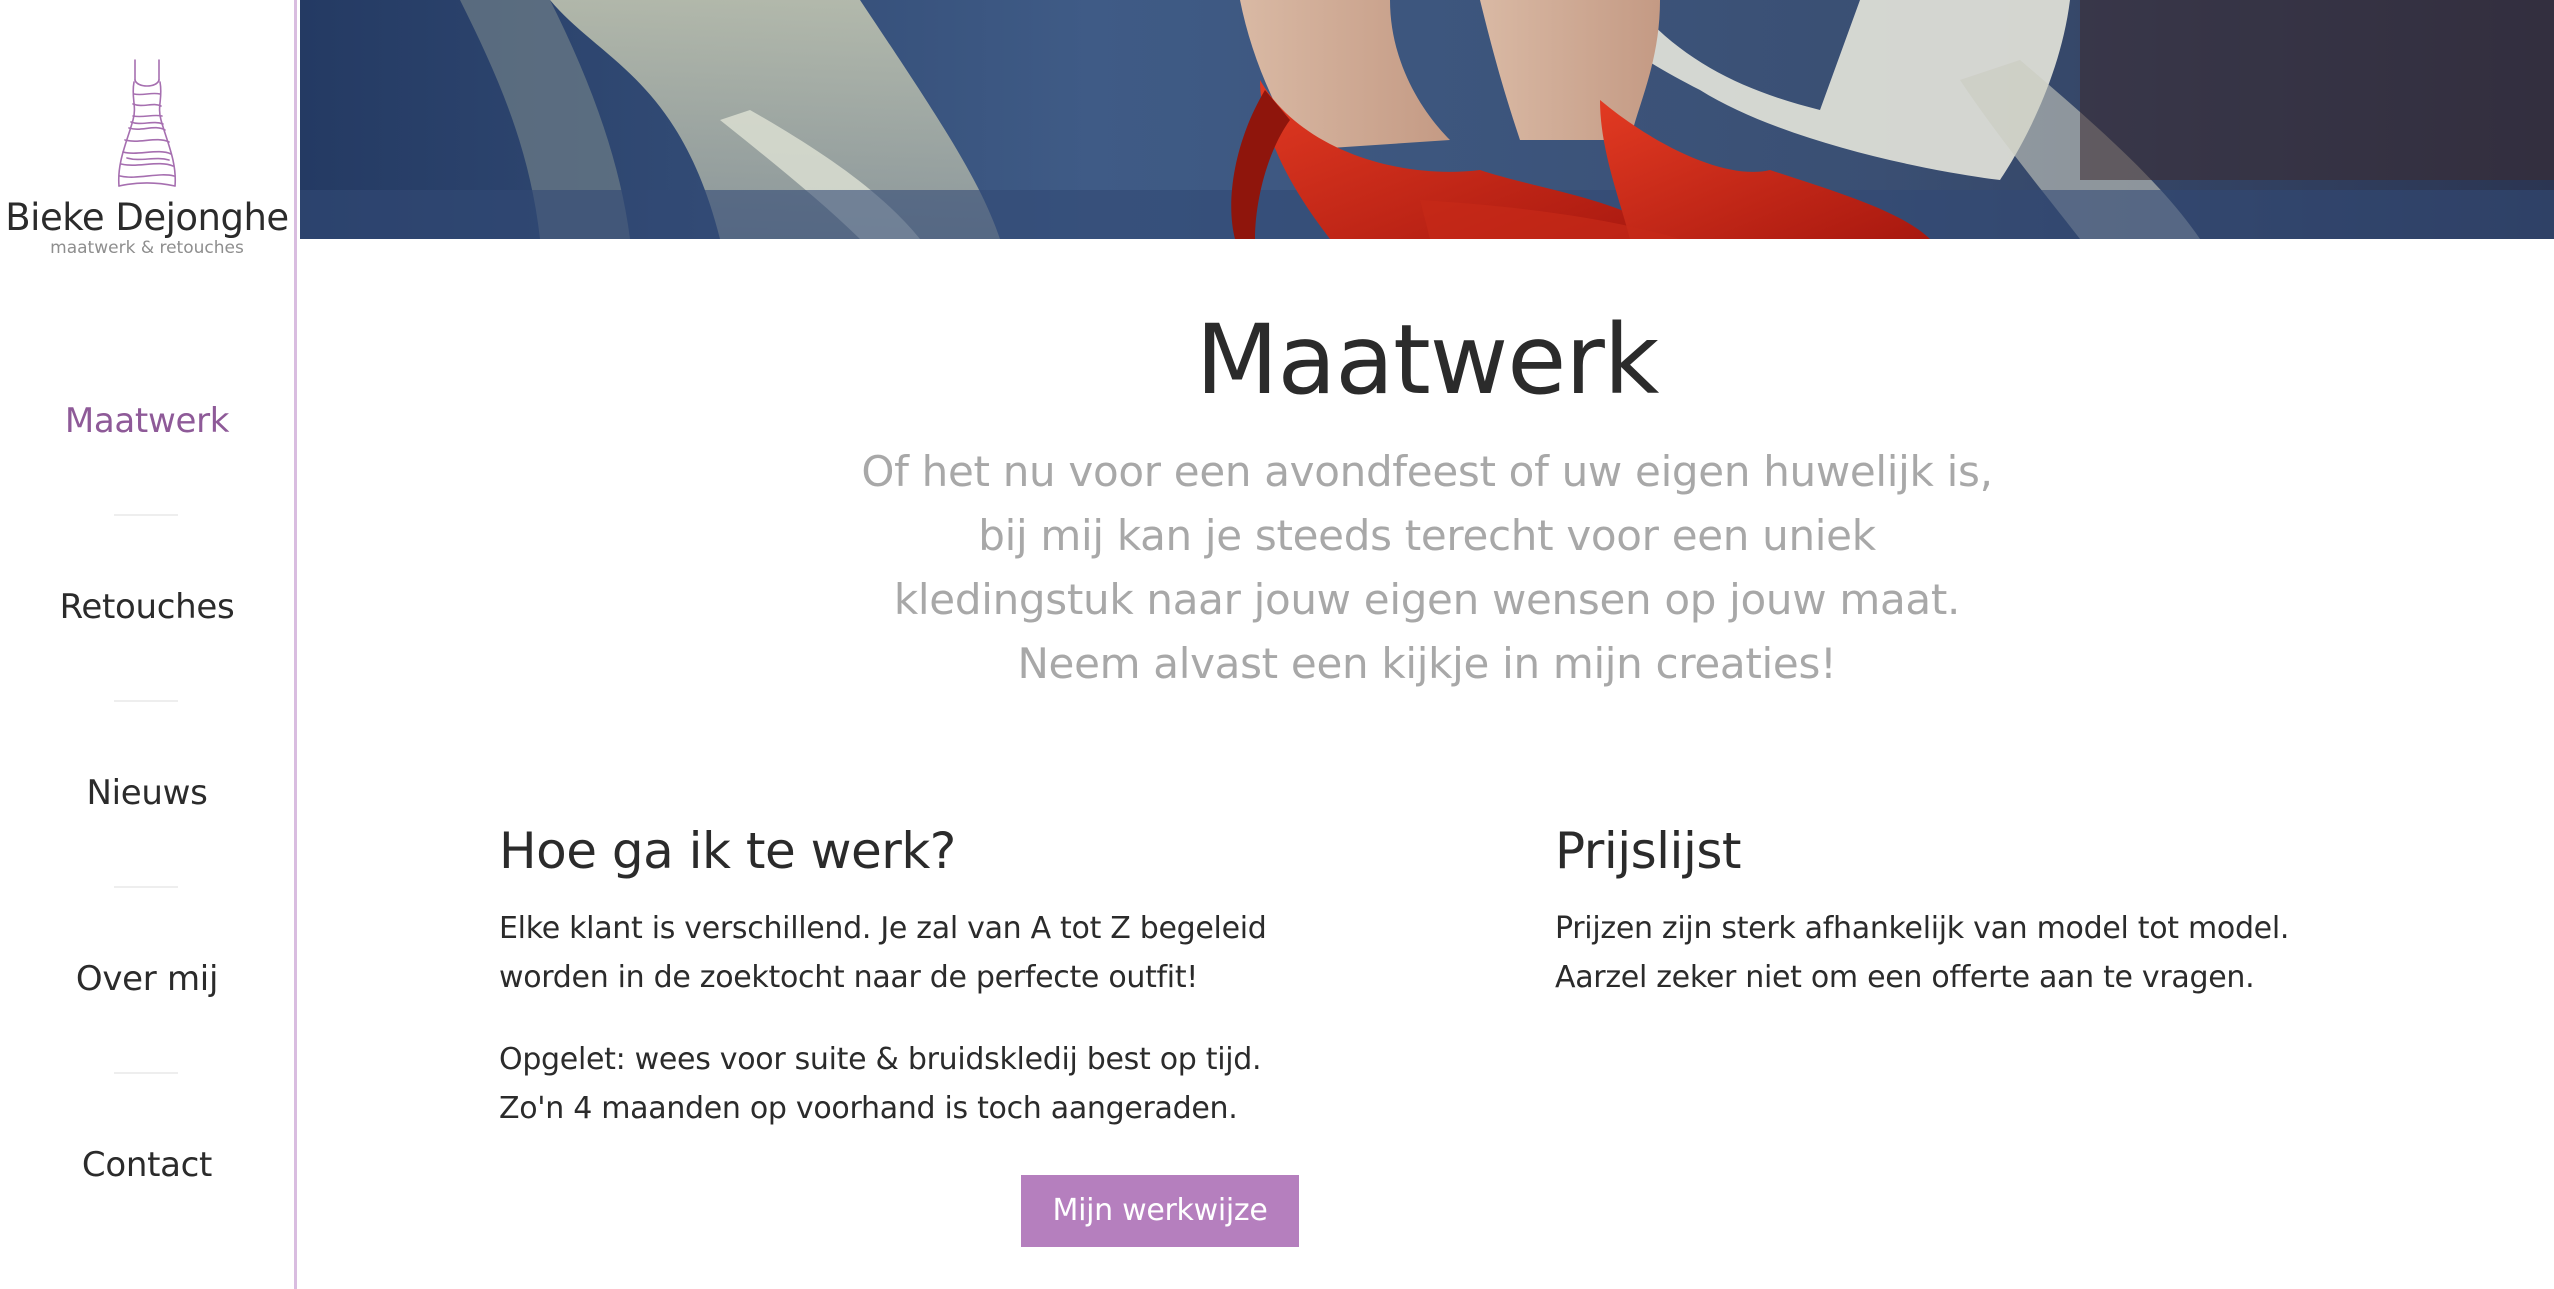  Describe the element at coordinates (147, 1206) in the screenshot. I see `nav-item-contact: Contact` at that location.